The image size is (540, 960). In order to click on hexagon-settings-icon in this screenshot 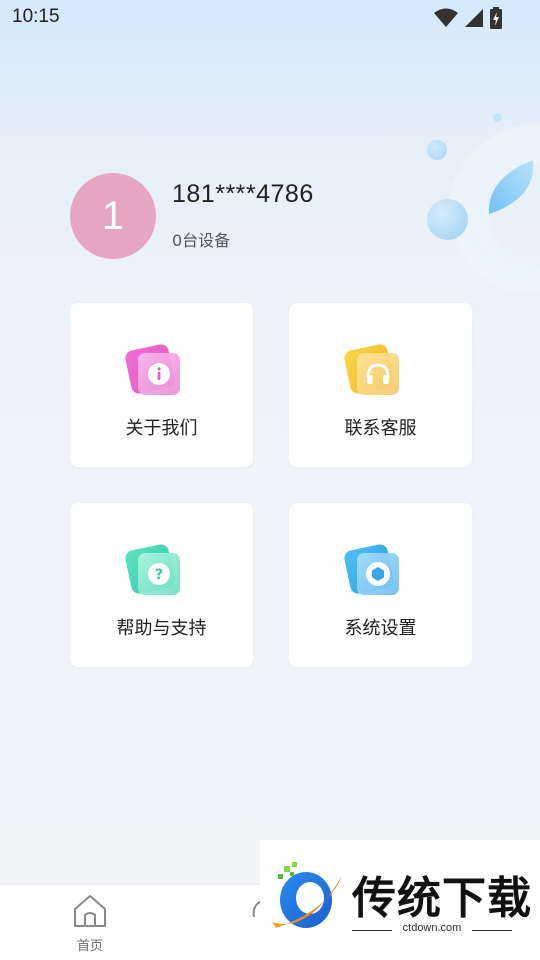, I will do `click(372, 571)`.